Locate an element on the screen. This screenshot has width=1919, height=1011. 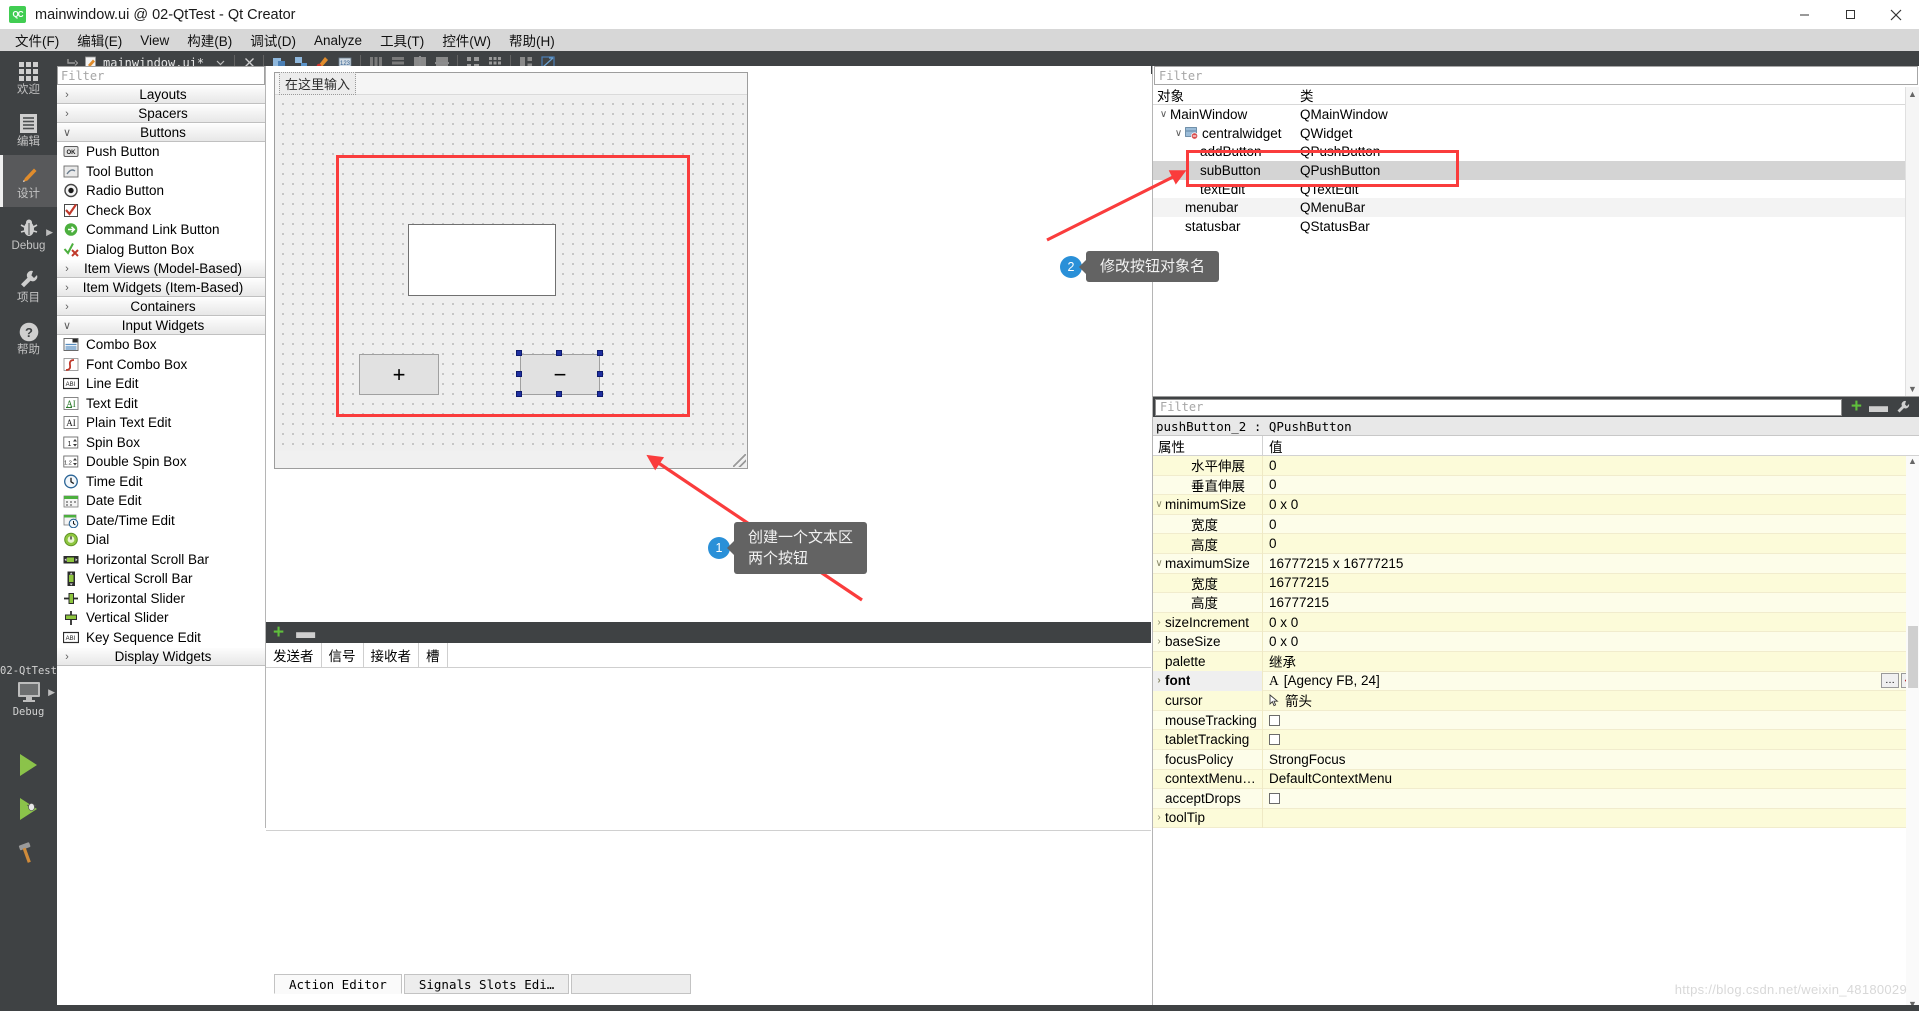
menu-item-3: 构建(B) is located at coordinates (209, 40).